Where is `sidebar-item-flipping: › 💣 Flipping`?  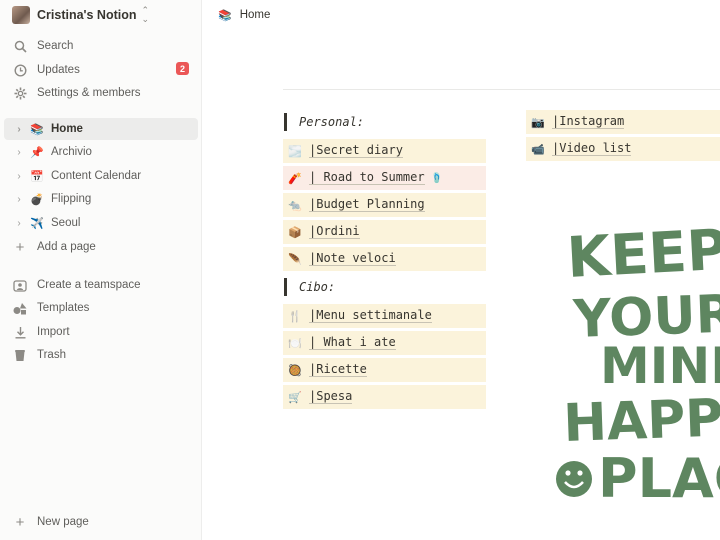
sidebar-item-flipping: › 💣 Flipping is located at coordinates (101, 199).